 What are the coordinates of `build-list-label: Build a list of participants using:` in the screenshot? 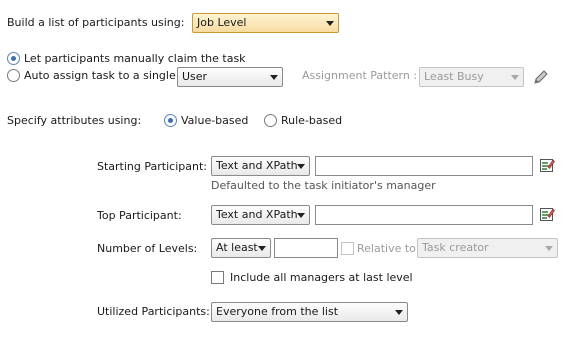 It's located at (96, 22).